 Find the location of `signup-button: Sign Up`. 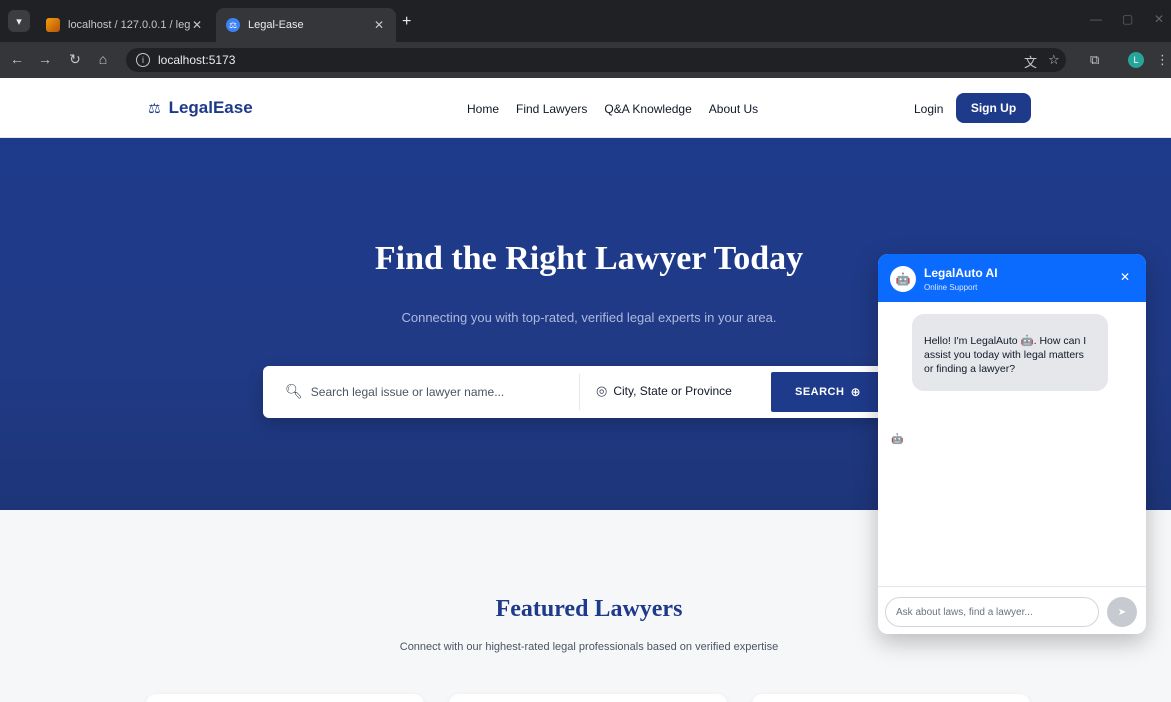

signup-button: Sign Up is located at coordinates (993, 108).